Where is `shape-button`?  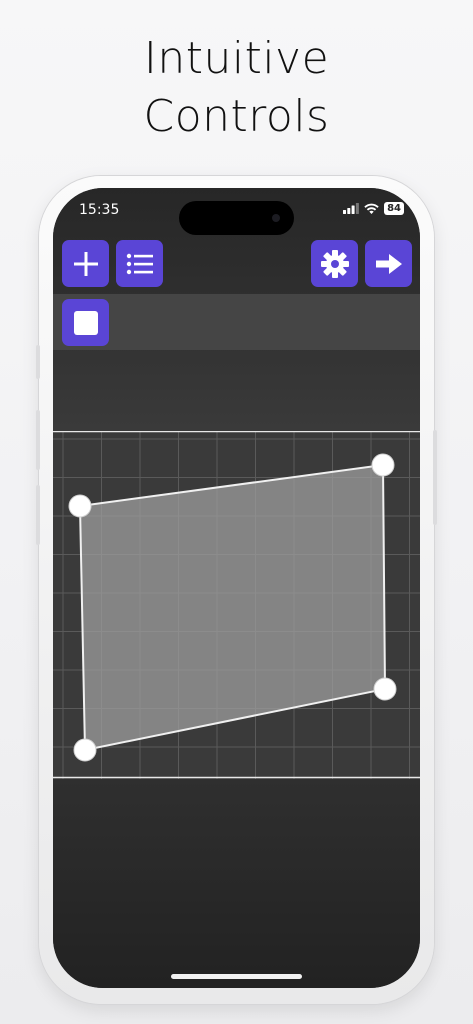
shape-button is located at coordinates (85, 322).